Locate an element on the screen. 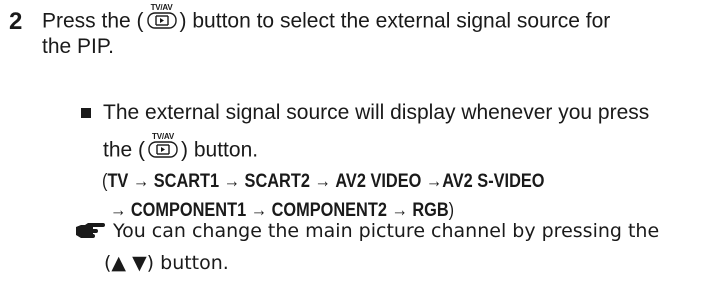 This screenshot has height=288, width=721. step-text-pre: Press the ( is located at coordinates (93, 21).